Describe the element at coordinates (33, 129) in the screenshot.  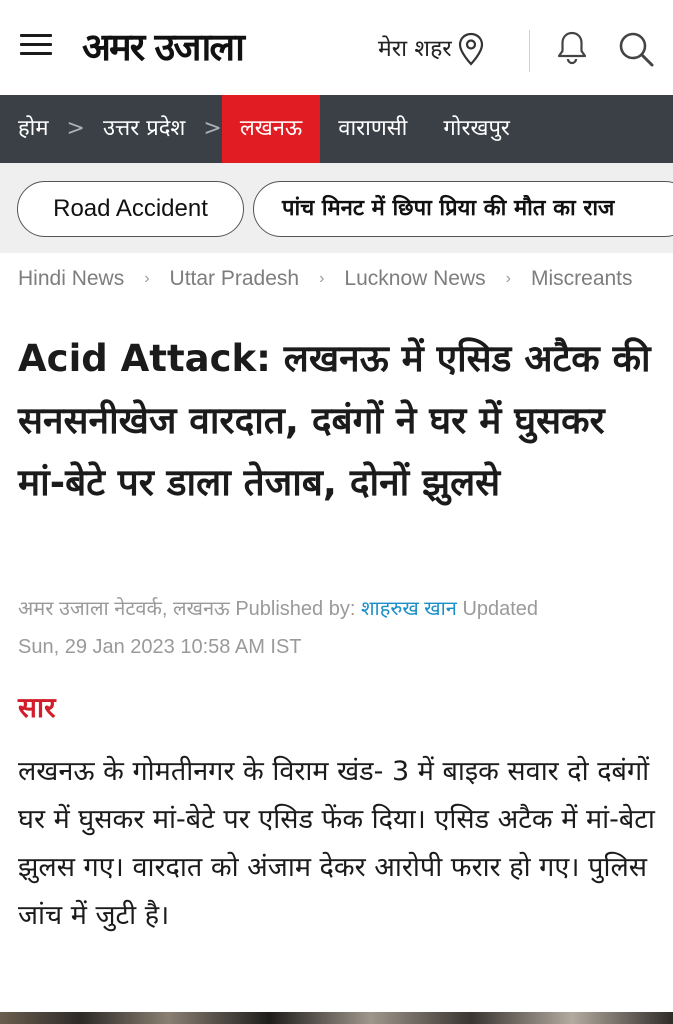
I see `nav-item-home: होम` at that location.